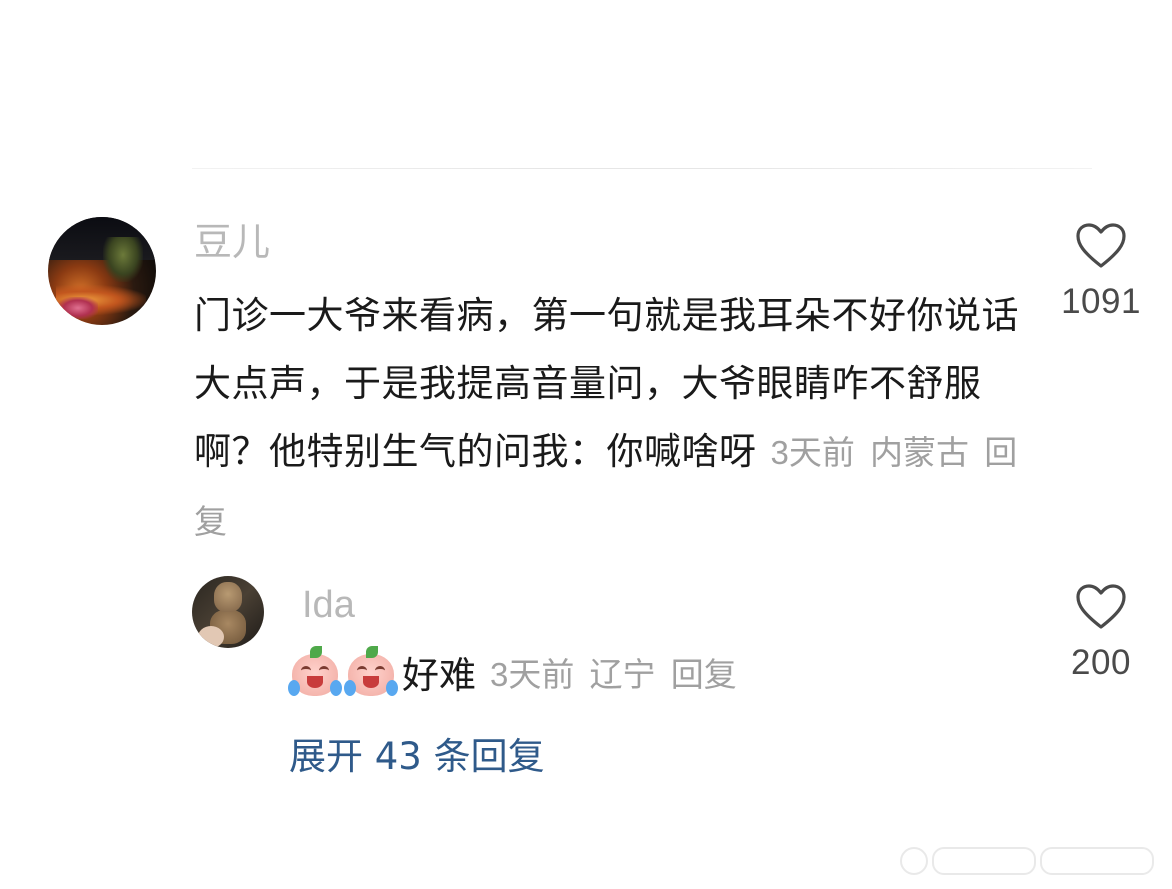 The image size is (1172, 889). What do you see at coordinates (417, 753) in the screenshot?
I see `expand-replies-link: 展开 43 条回复` at bounding box center [417, 753].